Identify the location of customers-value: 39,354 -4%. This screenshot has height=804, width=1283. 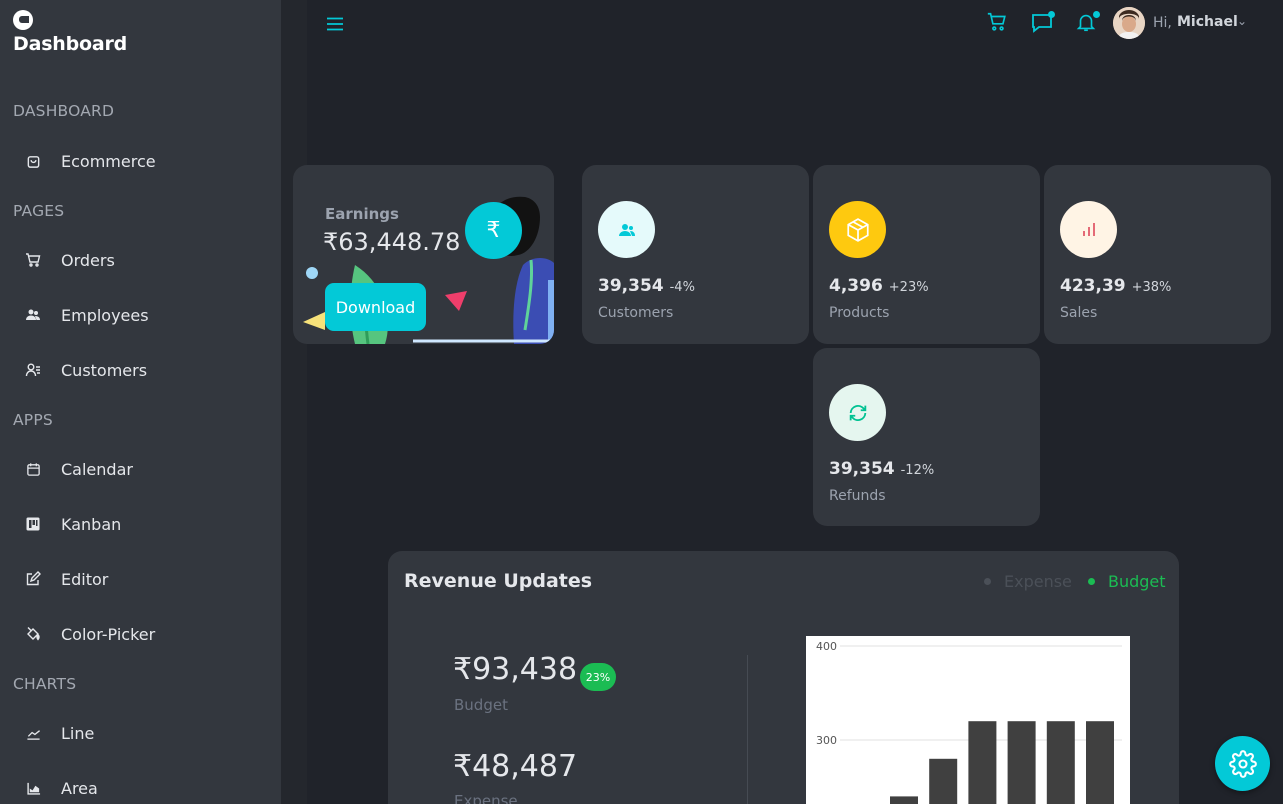
(646, 286).